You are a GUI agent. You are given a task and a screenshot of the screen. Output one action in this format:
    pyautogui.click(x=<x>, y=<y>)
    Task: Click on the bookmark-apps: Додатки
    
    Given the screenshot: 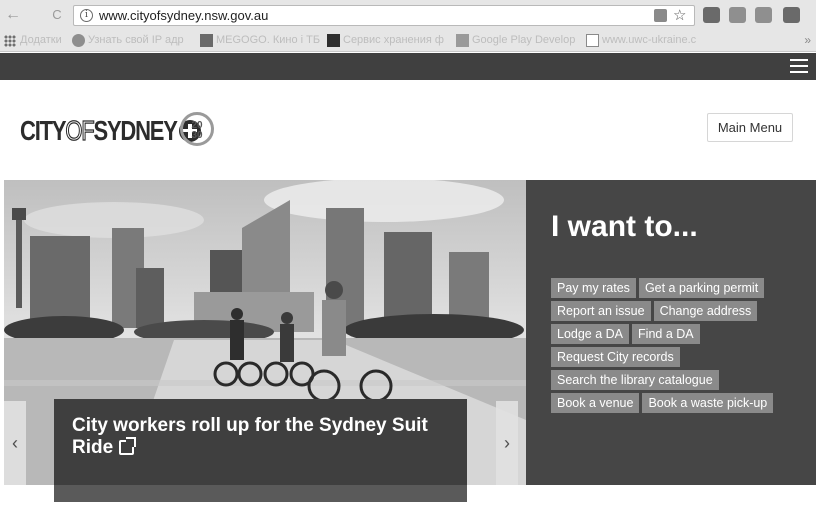 What is the action you would take?
    pyautogui.click(x=43, y=41)
    